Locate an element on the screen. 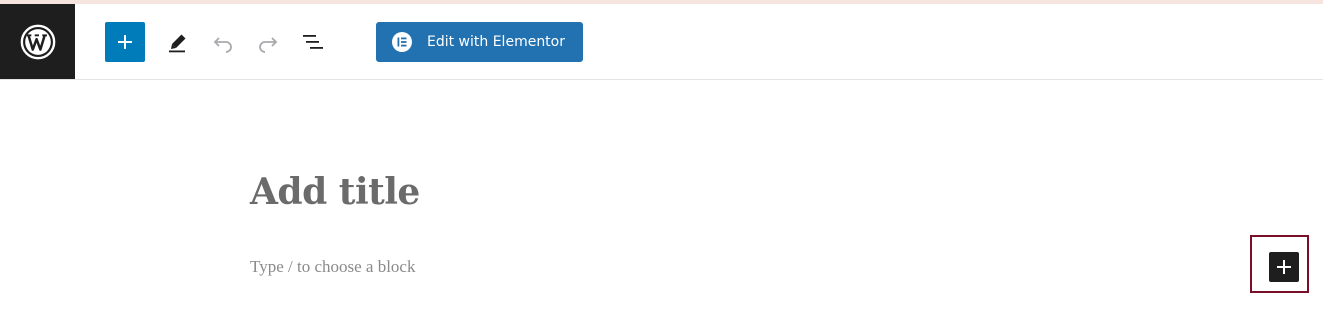  edit-with-elementor-button: Edit with Elementor is located at coordinates (479, 42).